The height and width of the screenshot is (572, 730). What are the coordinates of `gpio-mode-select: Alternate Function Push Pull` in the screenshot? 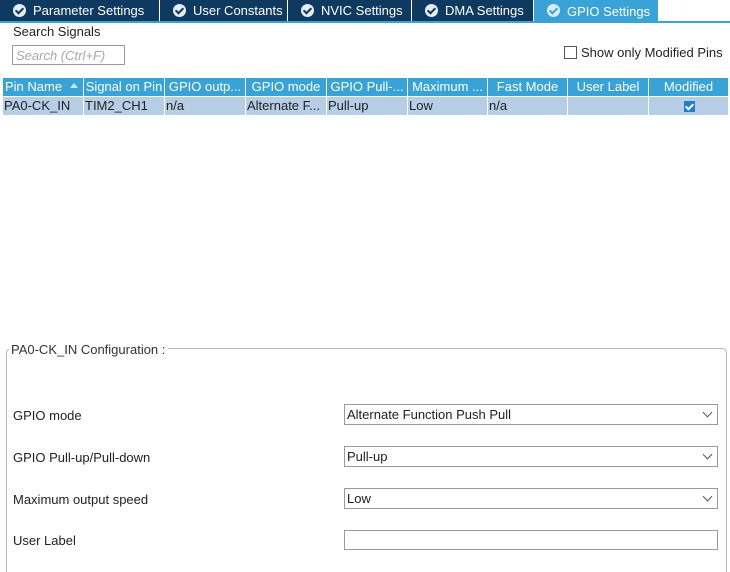 It's located at (531, 414).